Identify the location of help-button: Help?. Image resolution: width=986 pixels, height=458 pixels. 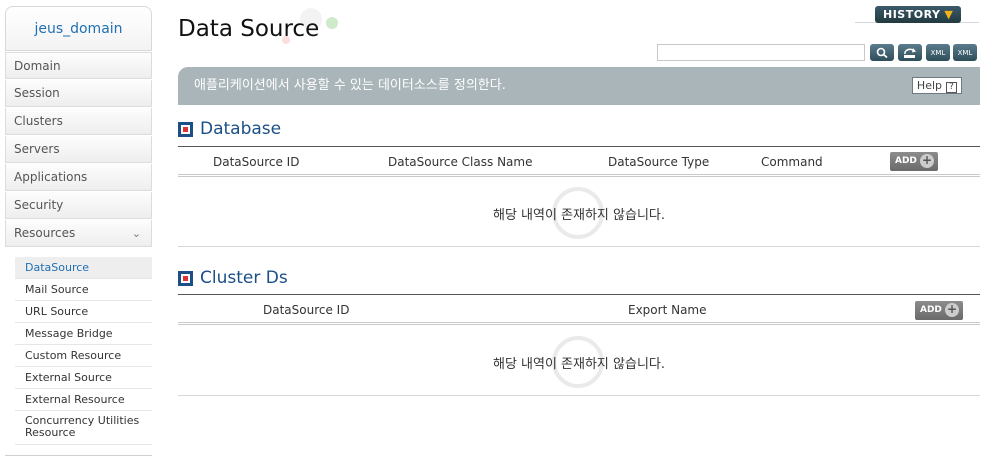
(936, 85).